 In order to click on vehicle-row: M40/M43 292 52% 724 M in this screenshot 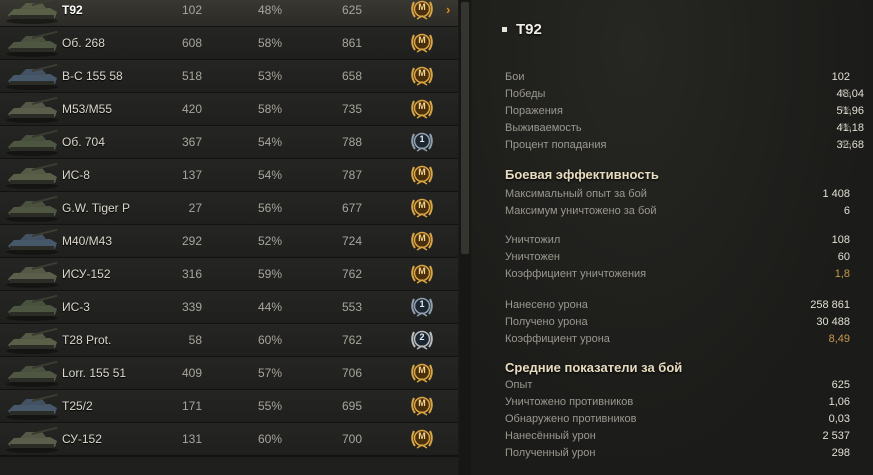, I will do `click(229, 242)`.